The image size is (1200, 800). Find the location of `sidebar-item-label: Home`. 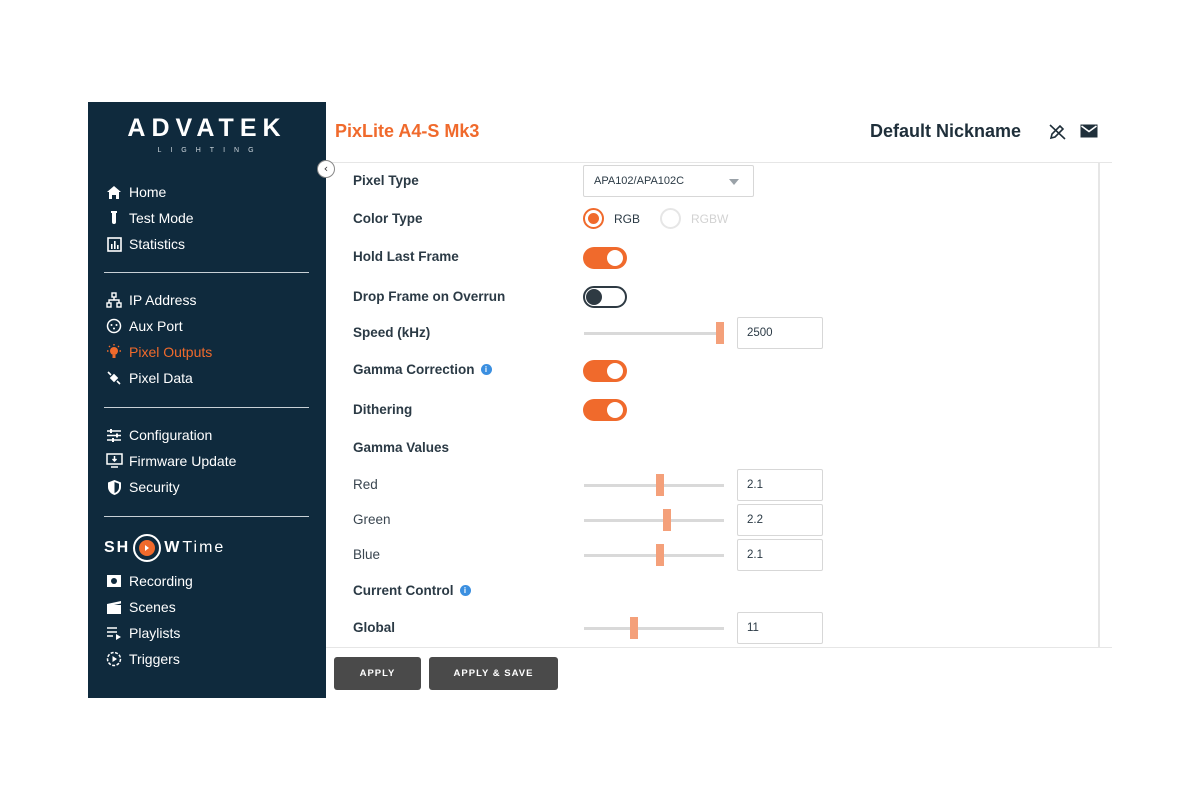

sidebar-item-label: Home is located at coordinates (148, 192).